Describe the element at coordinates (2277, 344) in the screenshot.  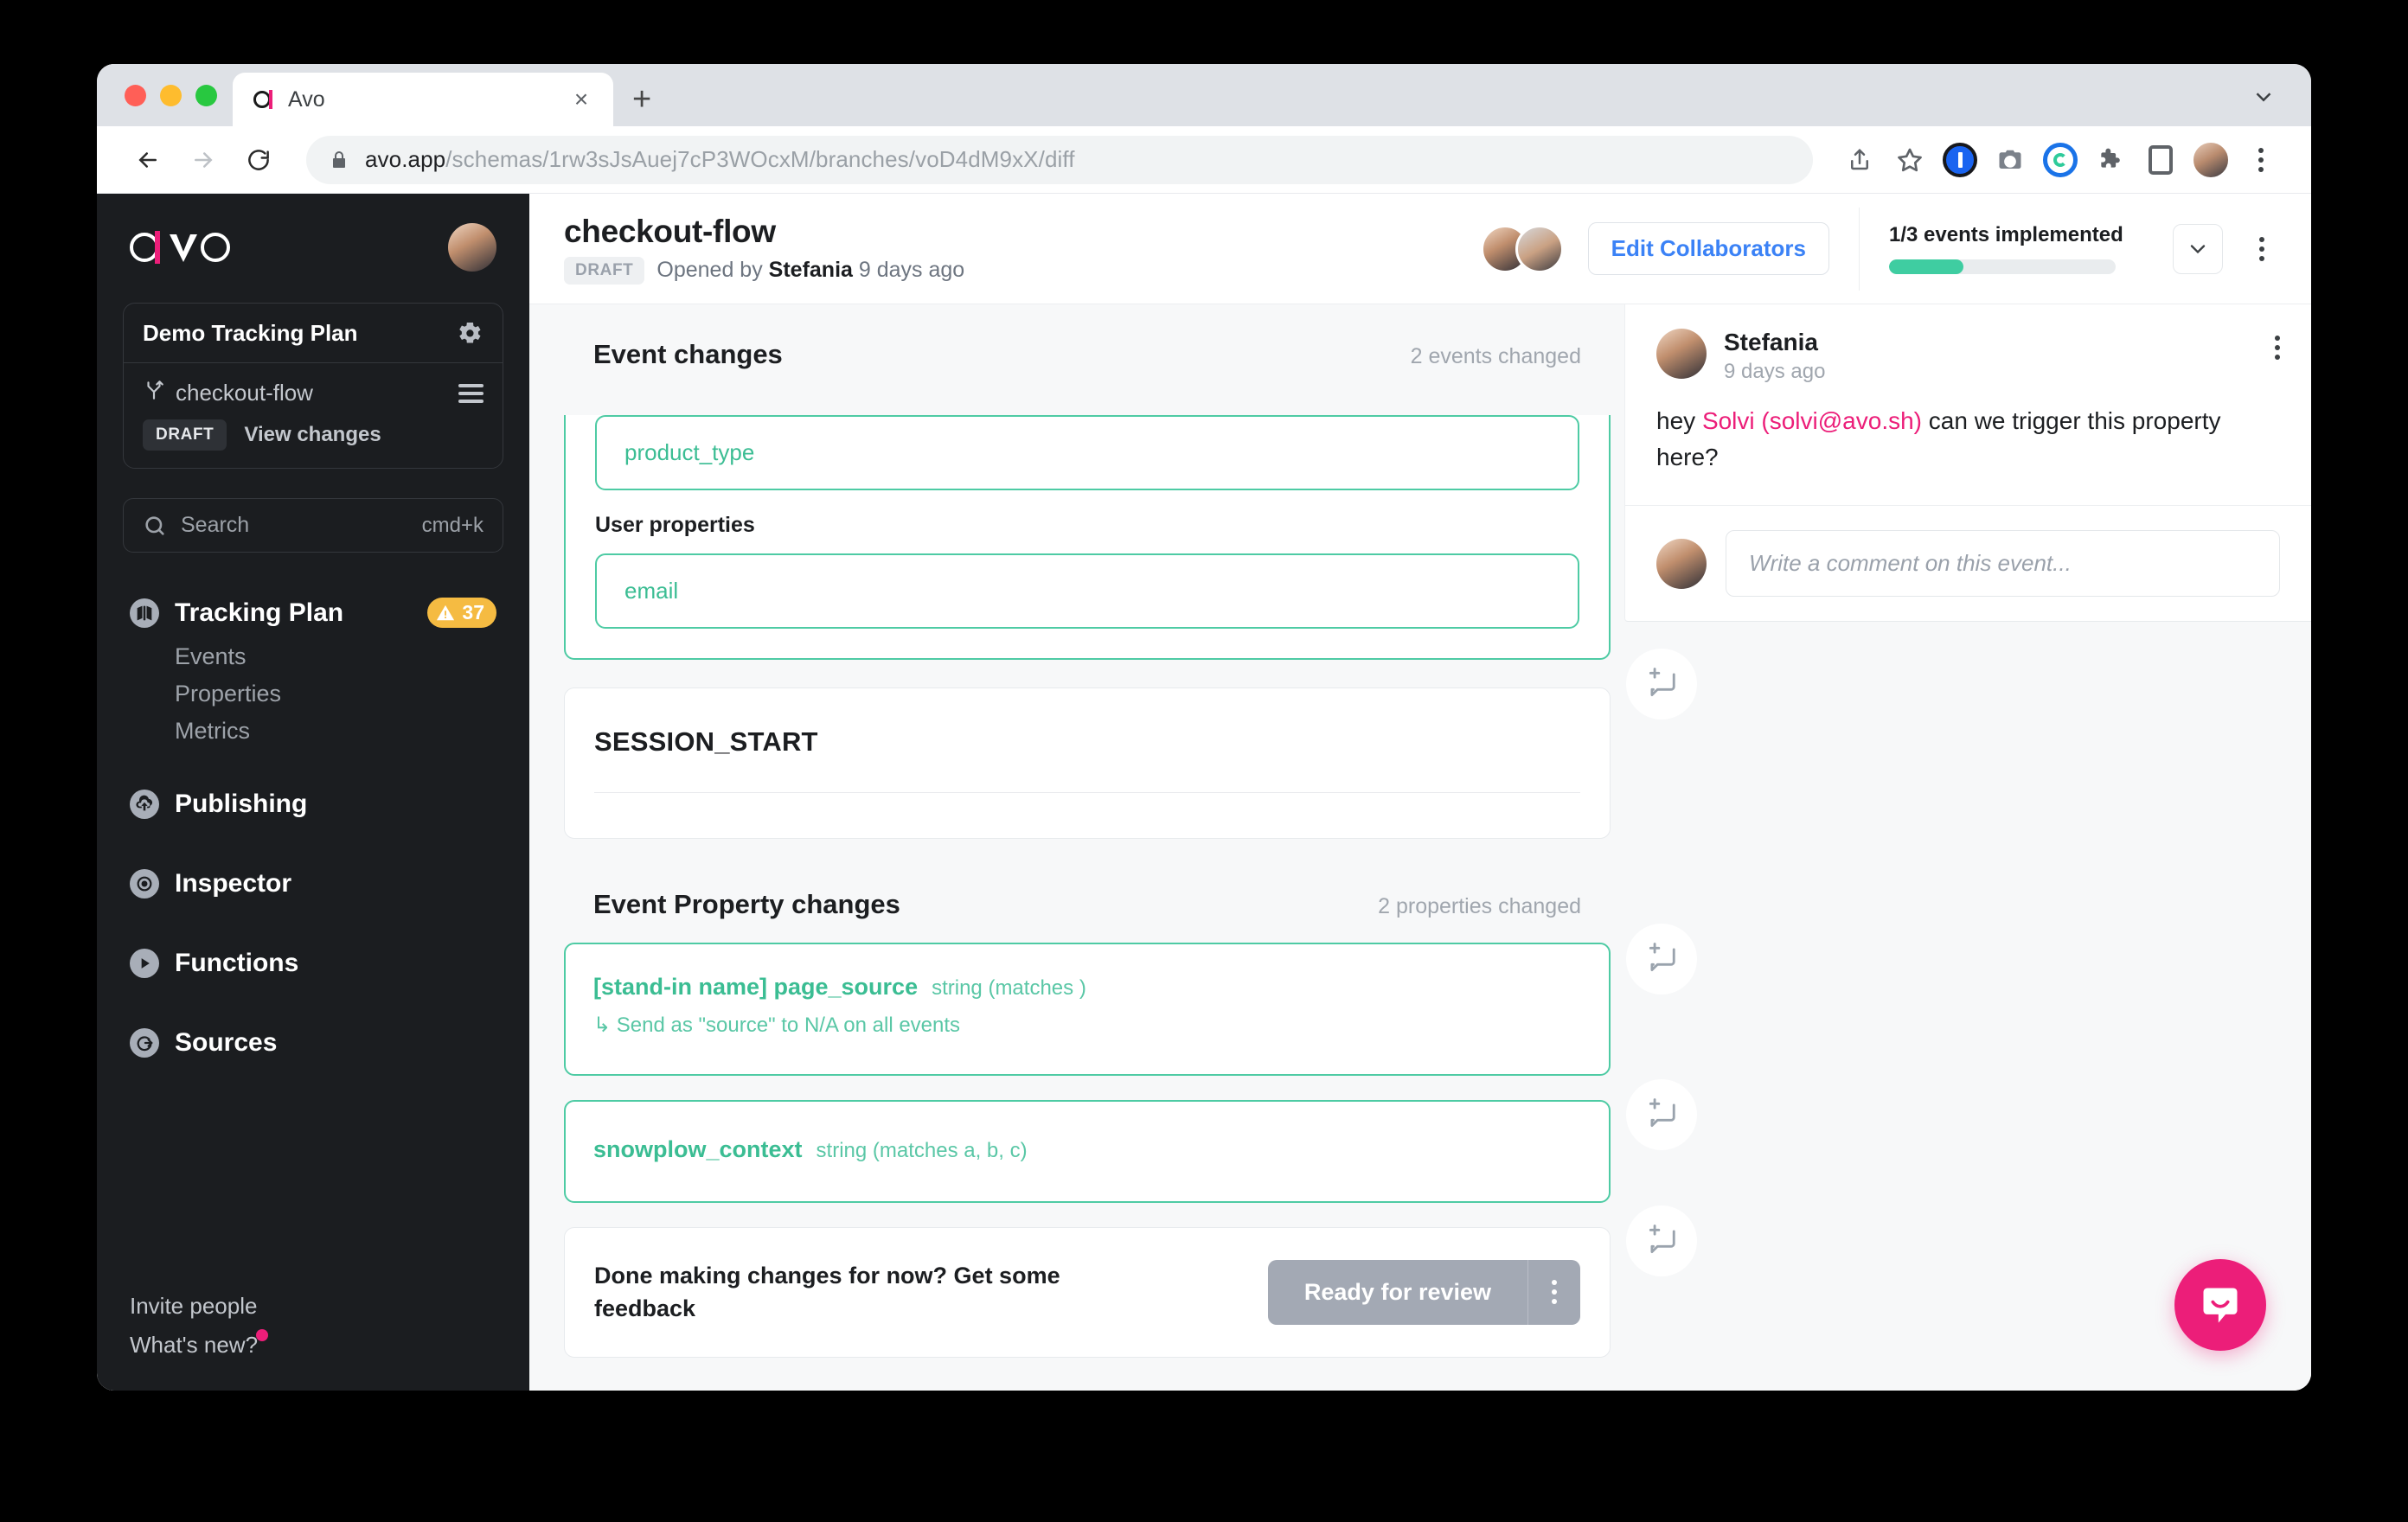
I see `comment-more-menu-button` at that location.